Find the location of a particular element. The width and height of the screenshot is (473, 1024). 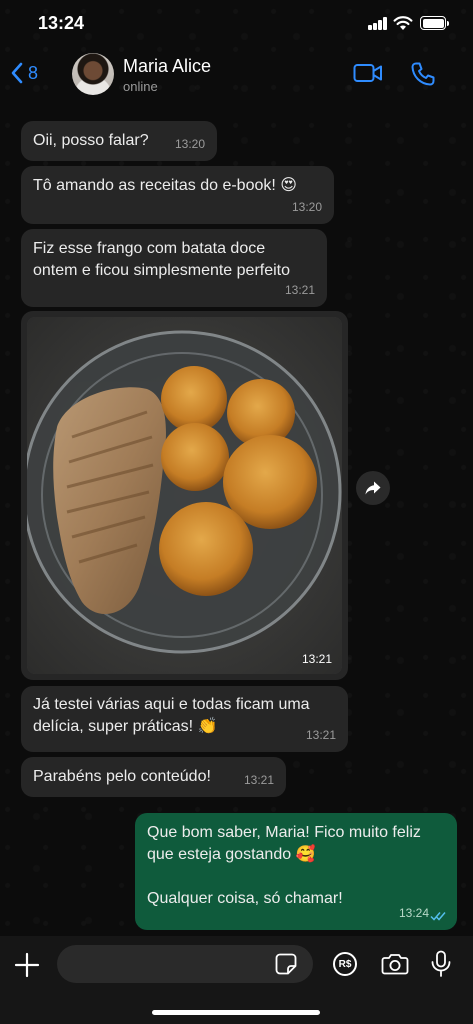

message-text-line: Fiz esse frango com batata doce is located at coordinates (149, 248).